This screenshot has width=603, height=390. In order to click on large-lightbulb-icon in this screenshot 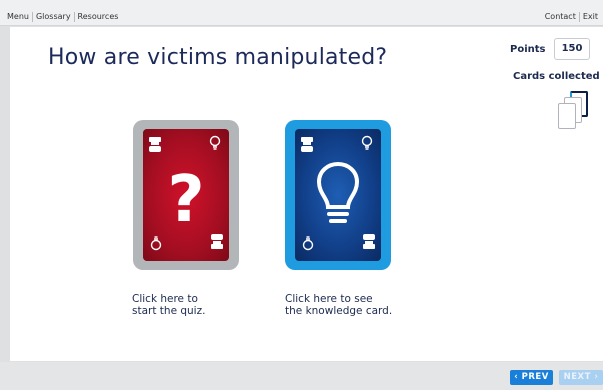, I will do `click(338, 192)`.